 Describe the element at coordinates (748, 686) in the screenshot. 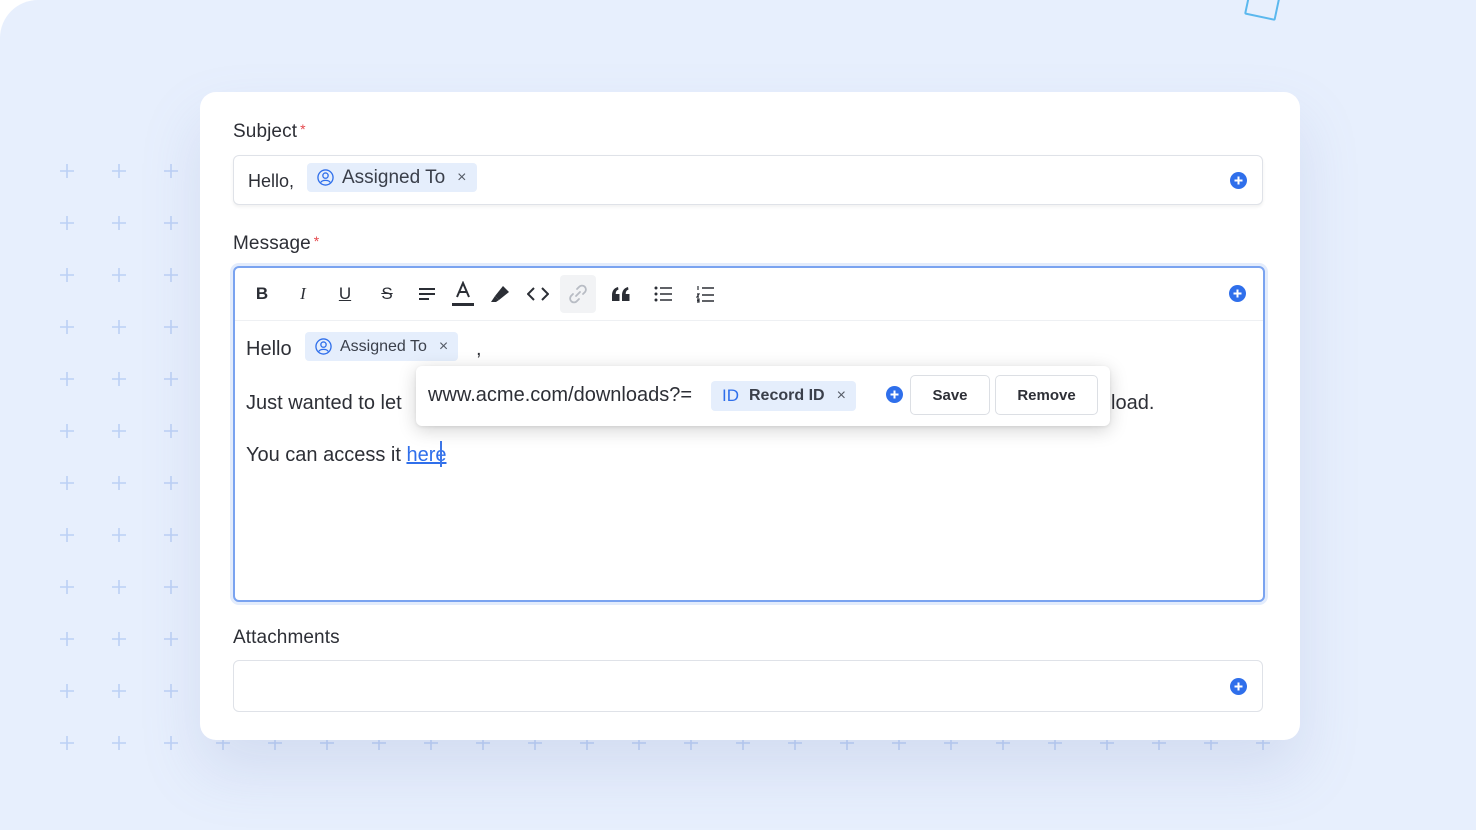

I see `attachments-field` at that location.